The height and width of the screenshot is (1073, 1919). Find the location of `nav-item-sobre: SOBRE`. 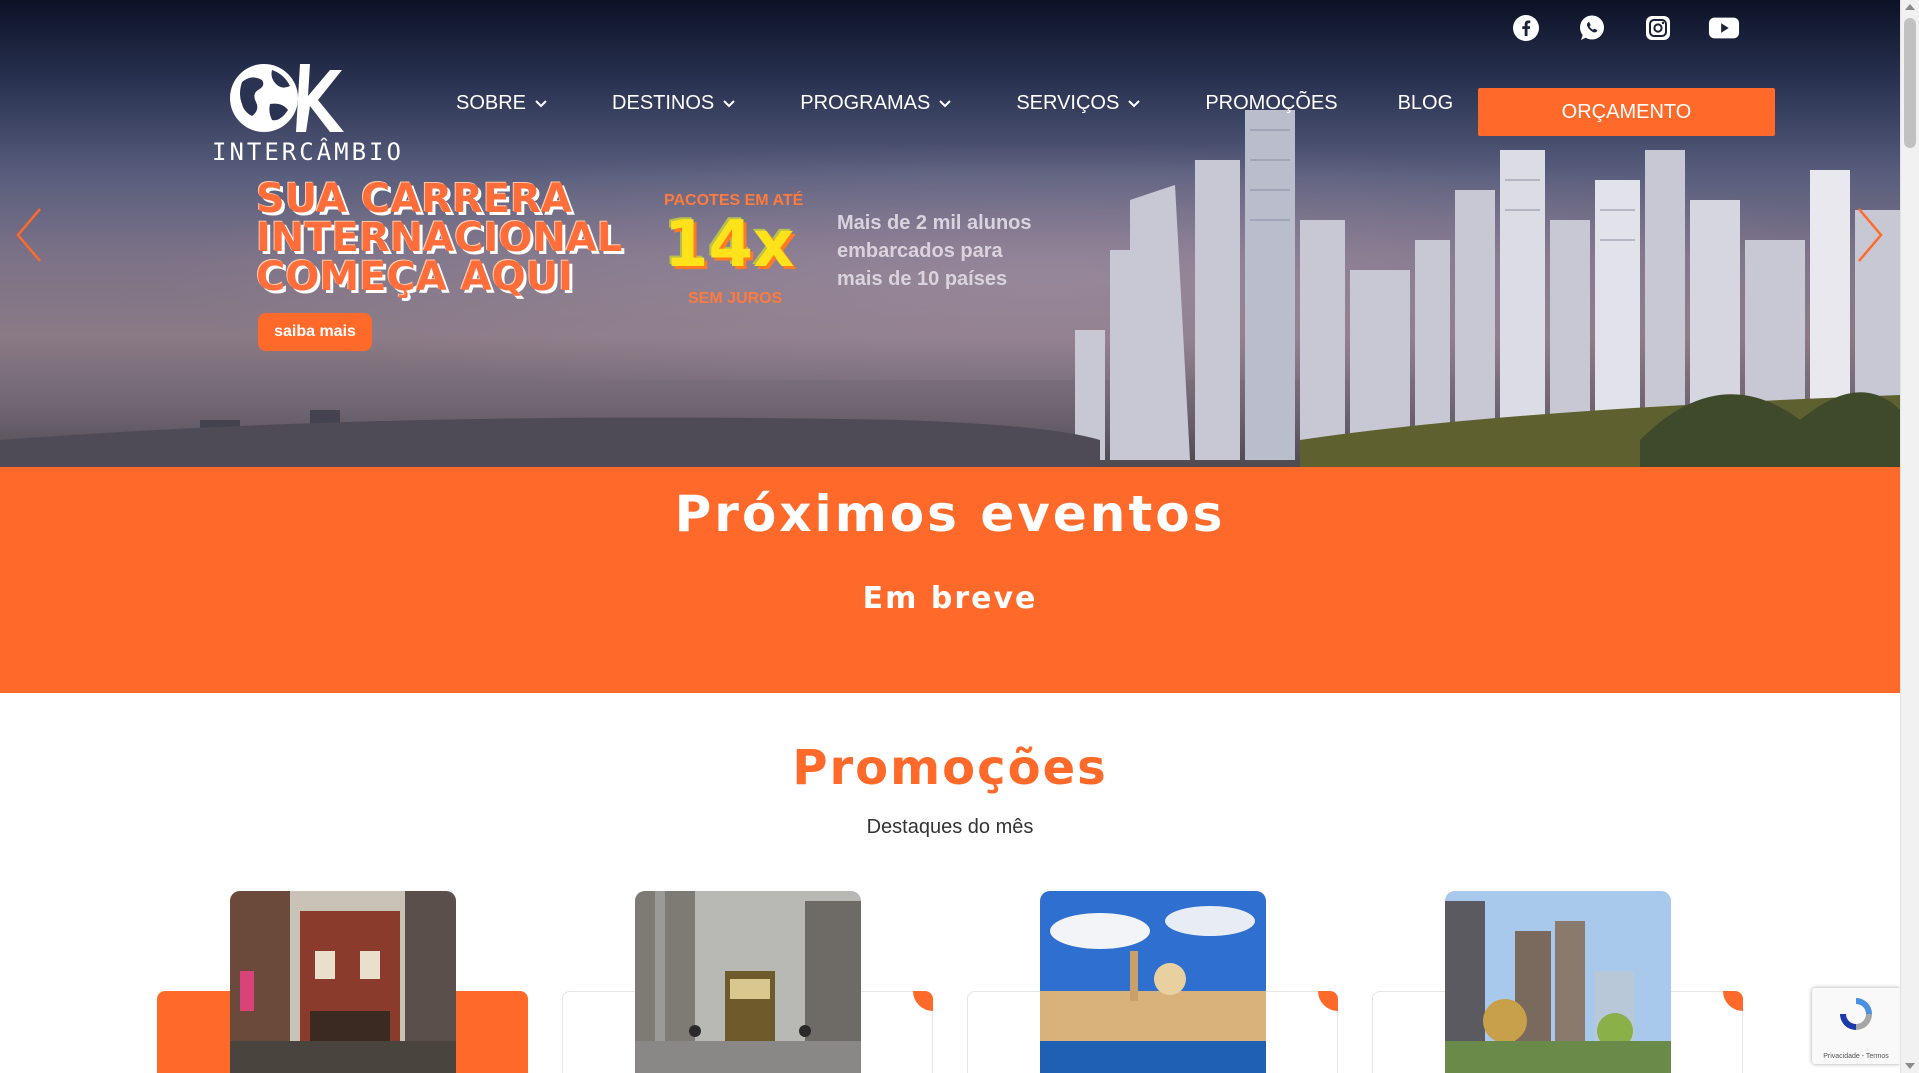

nav-item-sobre: SOBRE is located at coordinates (502, 103).